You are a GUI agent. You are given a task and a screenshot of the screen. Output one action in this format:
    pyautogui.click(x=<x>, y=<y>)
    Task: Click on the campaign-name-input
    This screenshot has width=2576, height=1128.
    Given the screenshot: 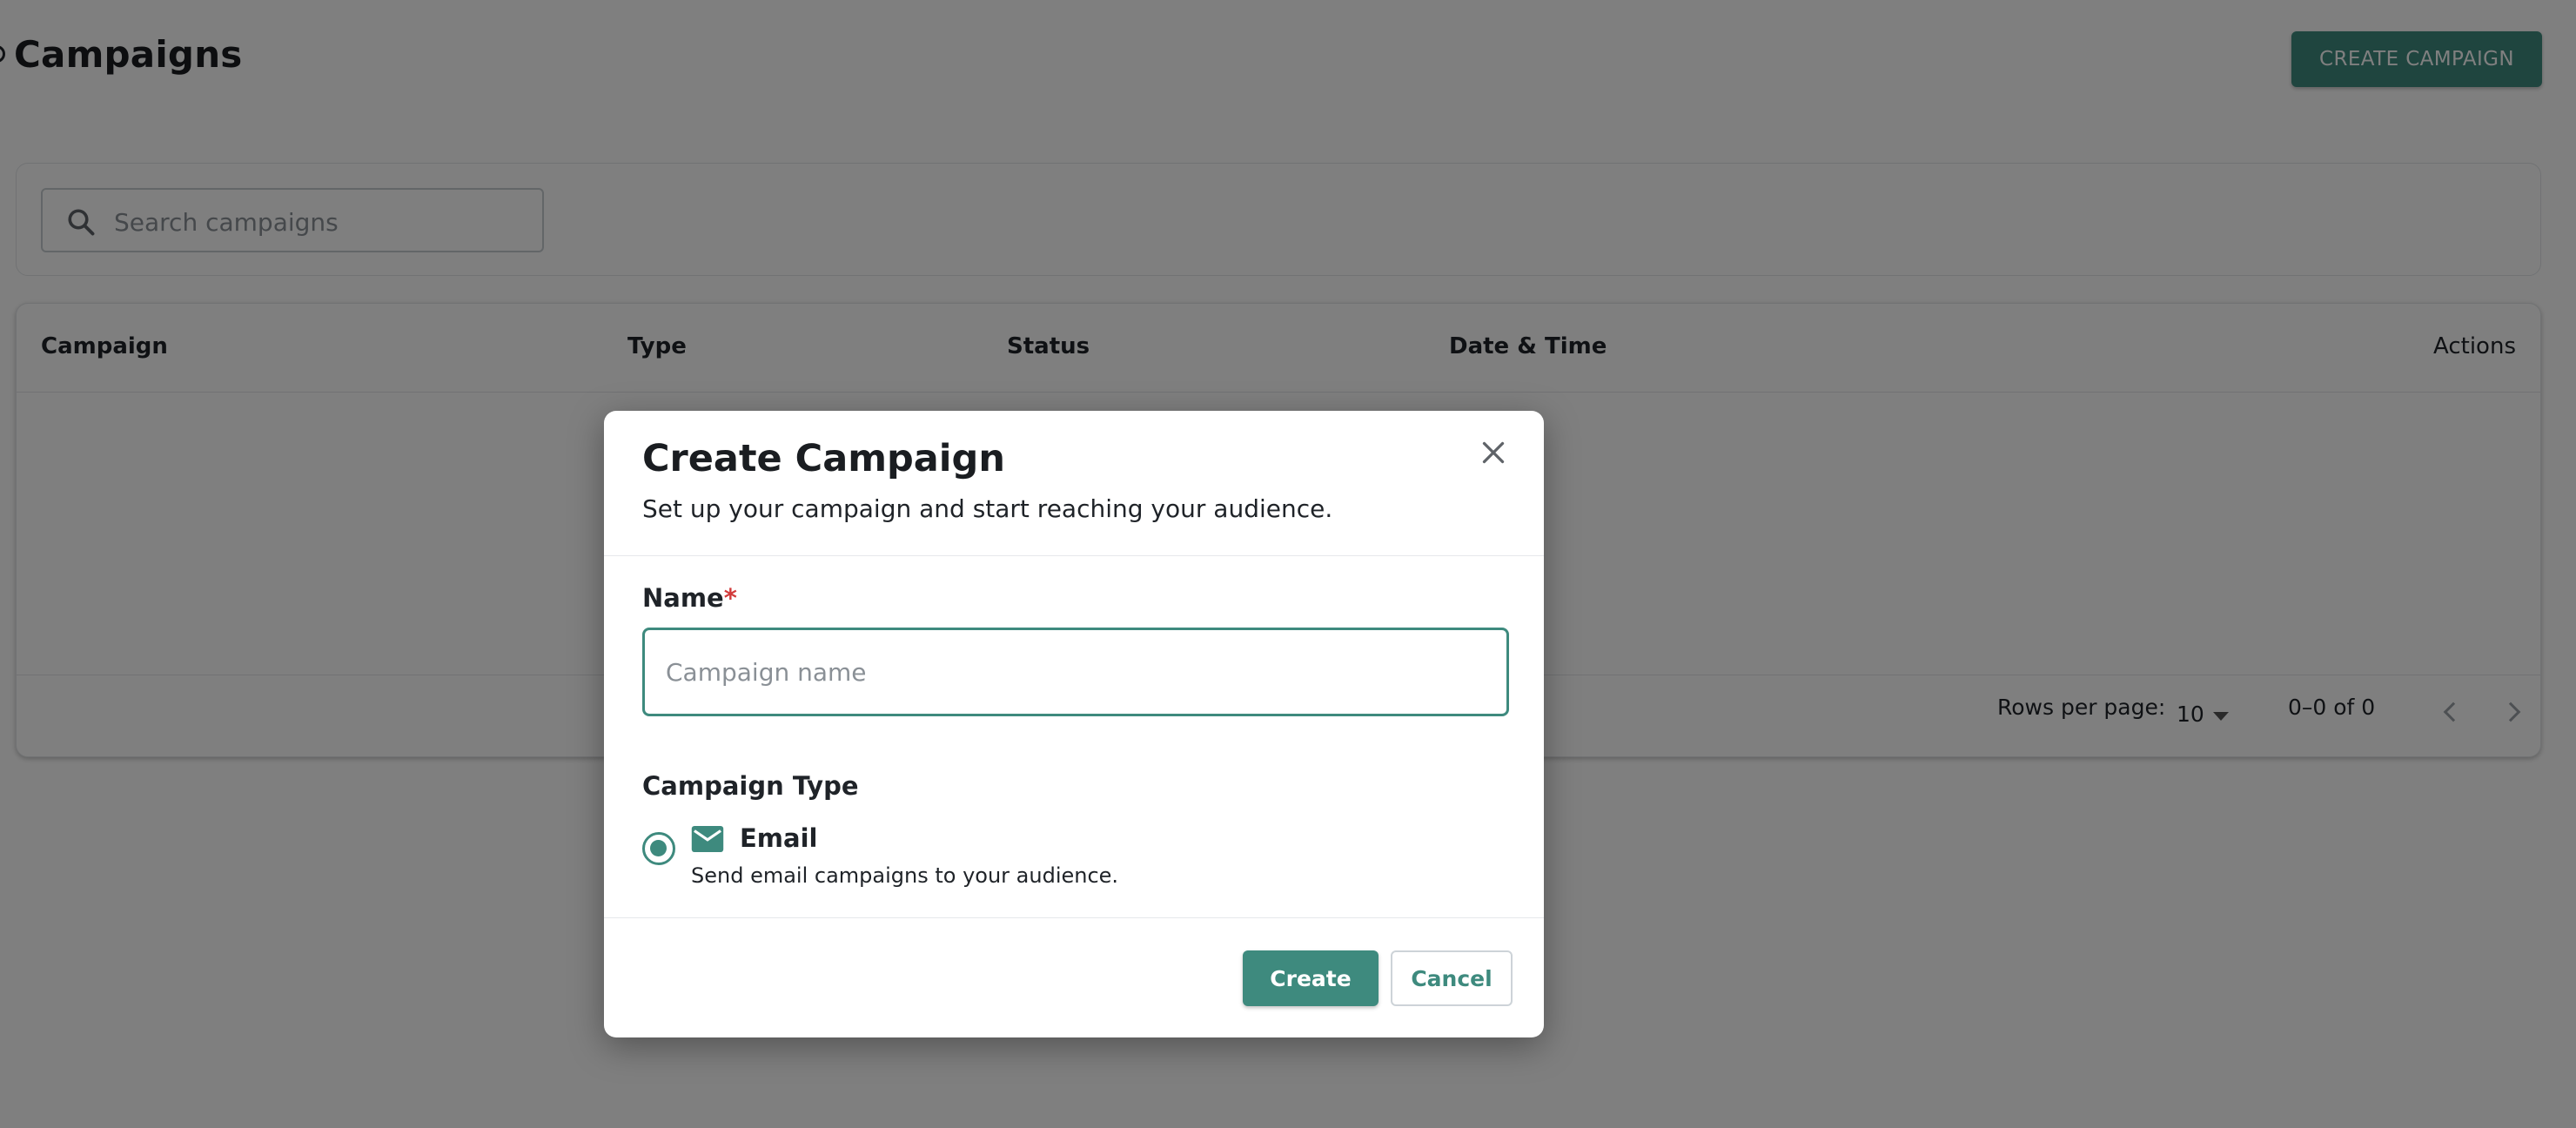 What is the action you would take?
    pyautogui.click(x=1076, y=672)
    